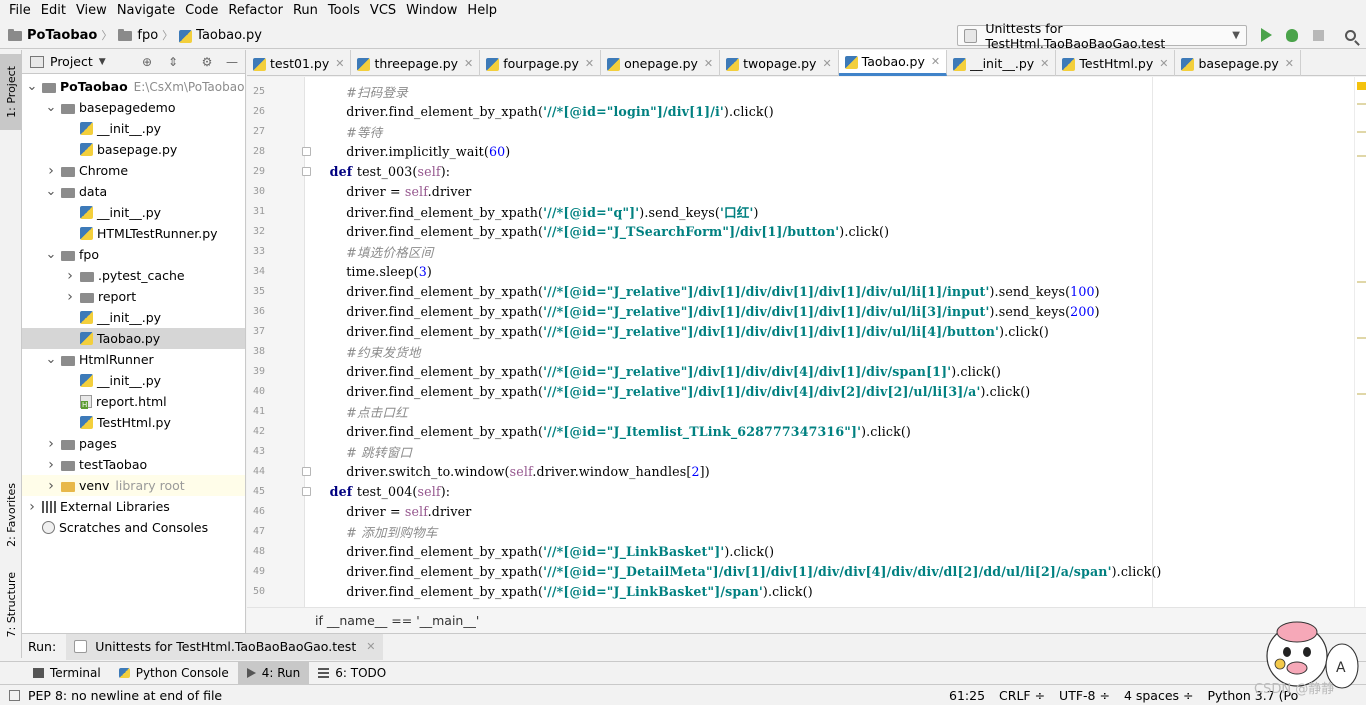 The width and height of the screenshot is (1366, 705). What do you see at coordinates (416, 63) in the screenshot?
I see `editor-tab: threepage.py ✕` at bounding box center [416, 63].